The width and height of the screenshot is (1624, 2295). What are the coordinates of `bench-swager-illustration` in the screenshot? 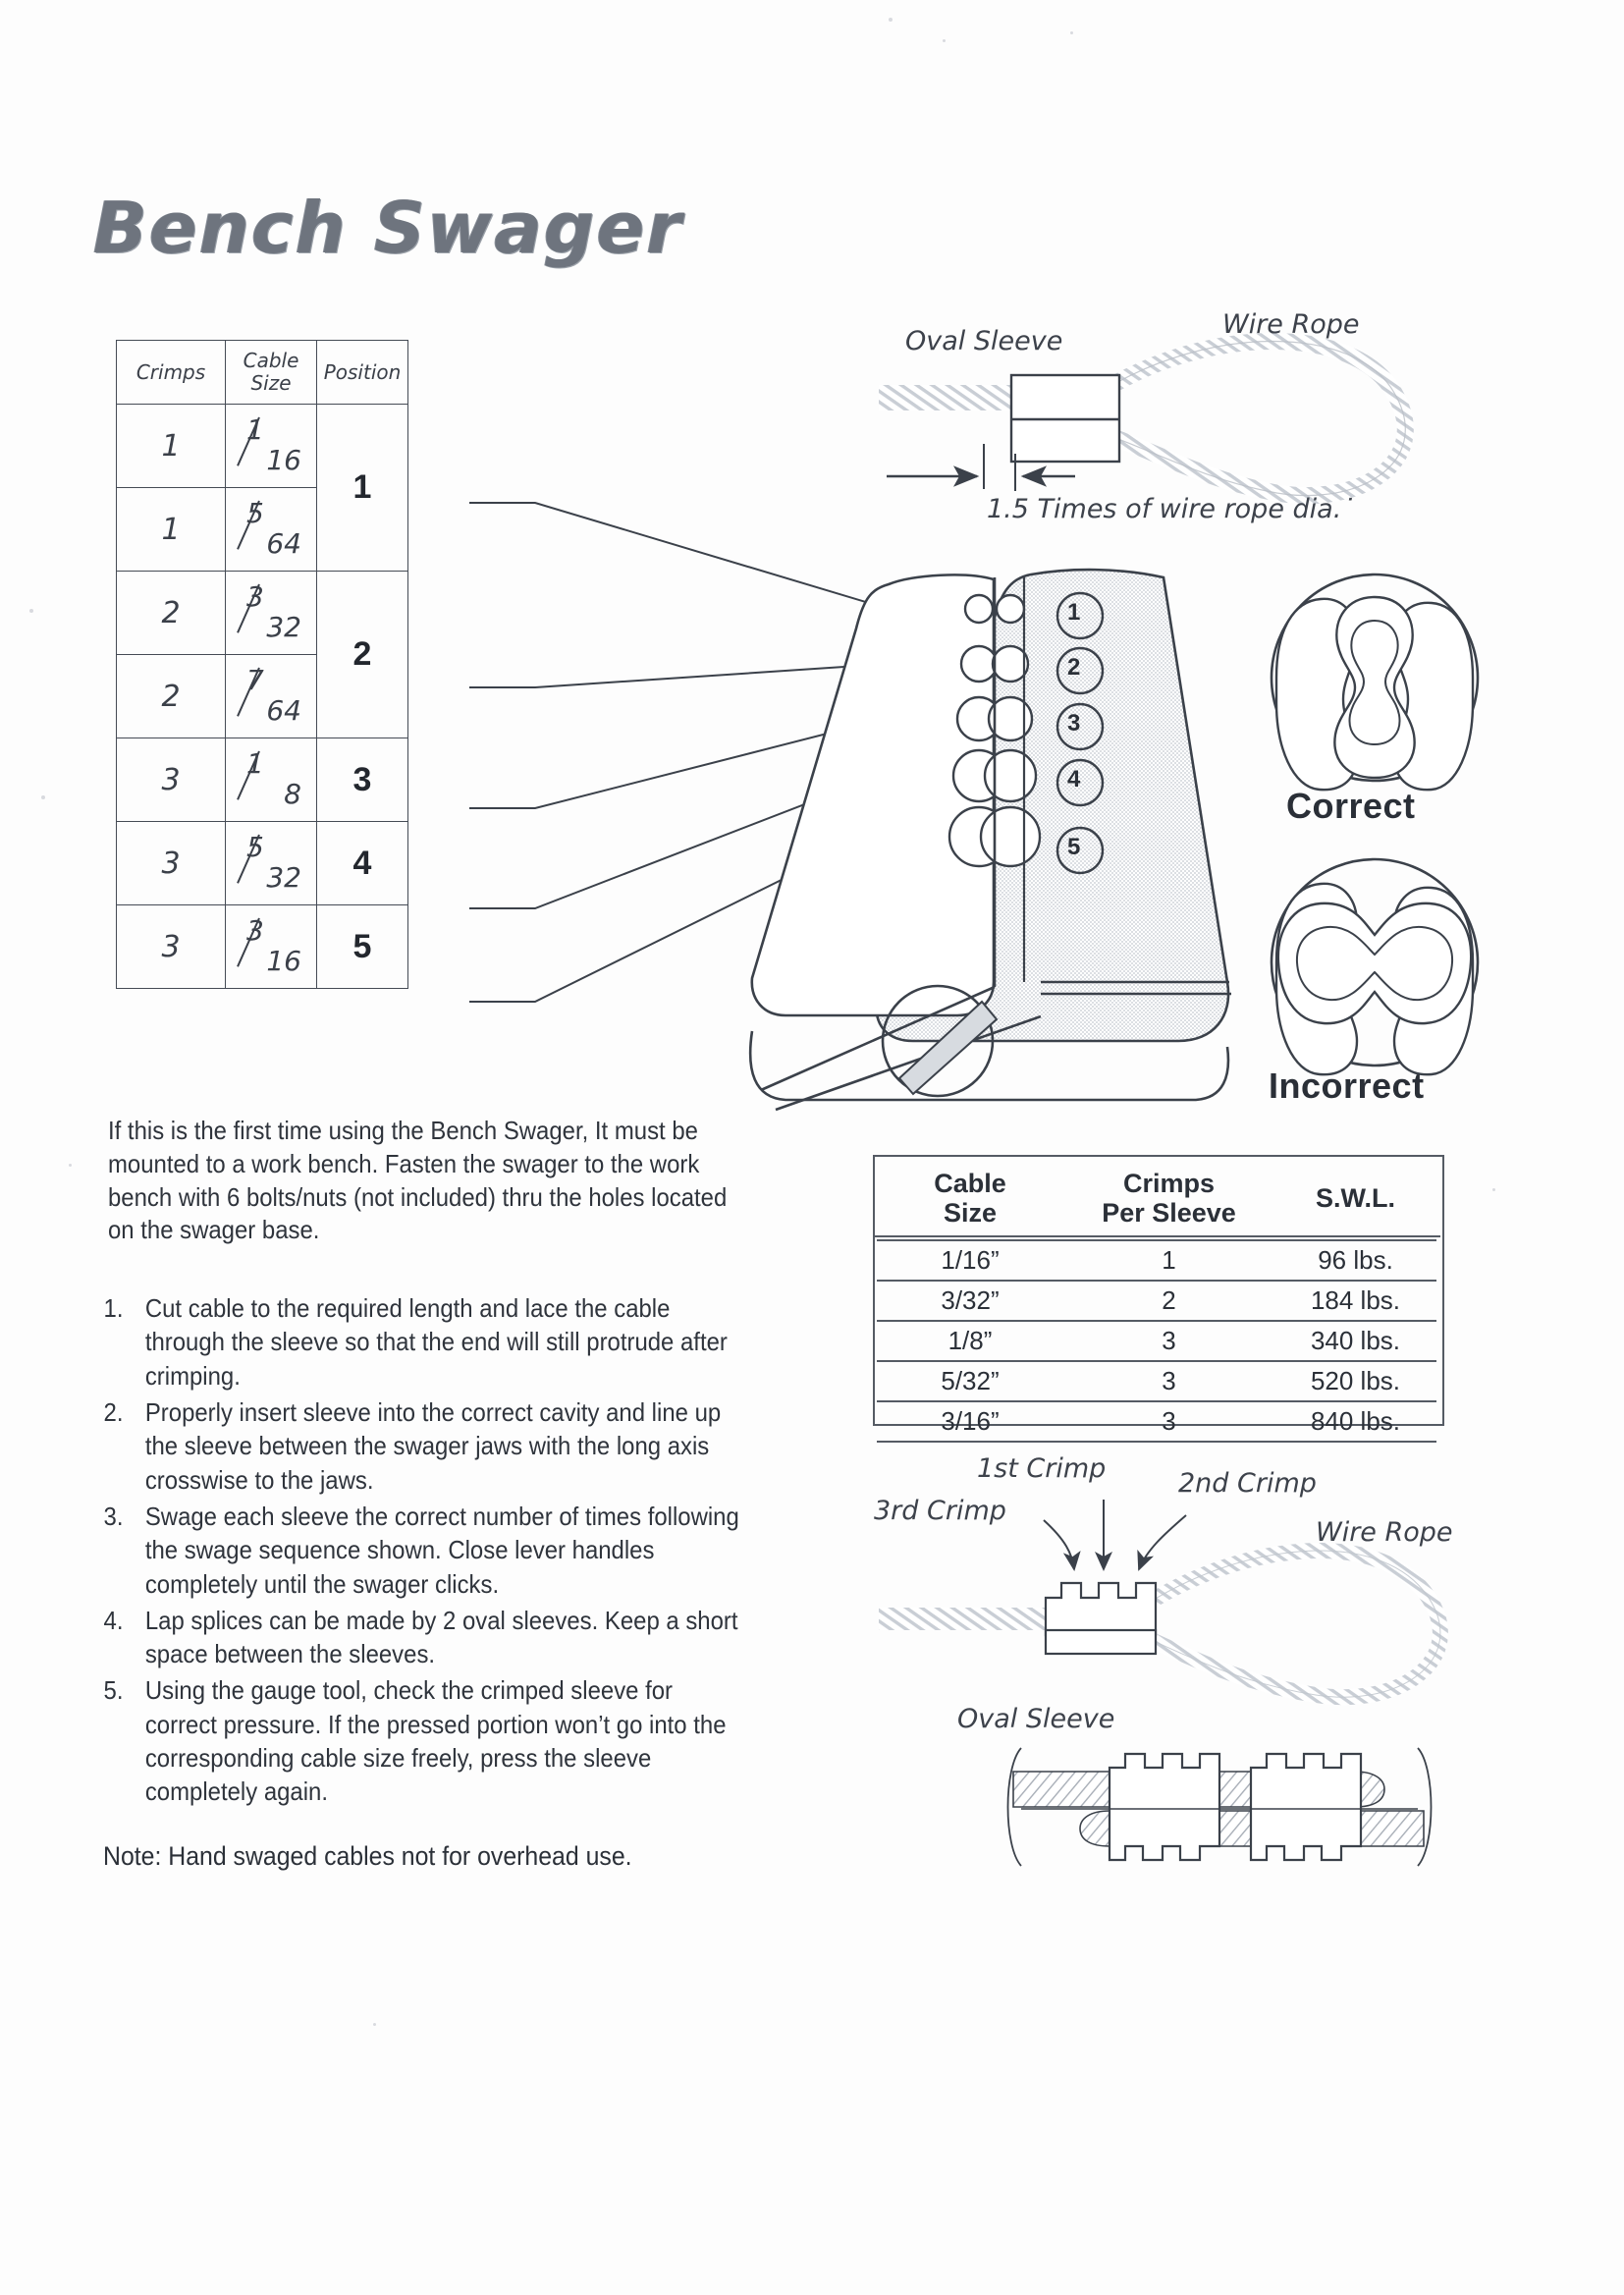 It's located at (989, 840).